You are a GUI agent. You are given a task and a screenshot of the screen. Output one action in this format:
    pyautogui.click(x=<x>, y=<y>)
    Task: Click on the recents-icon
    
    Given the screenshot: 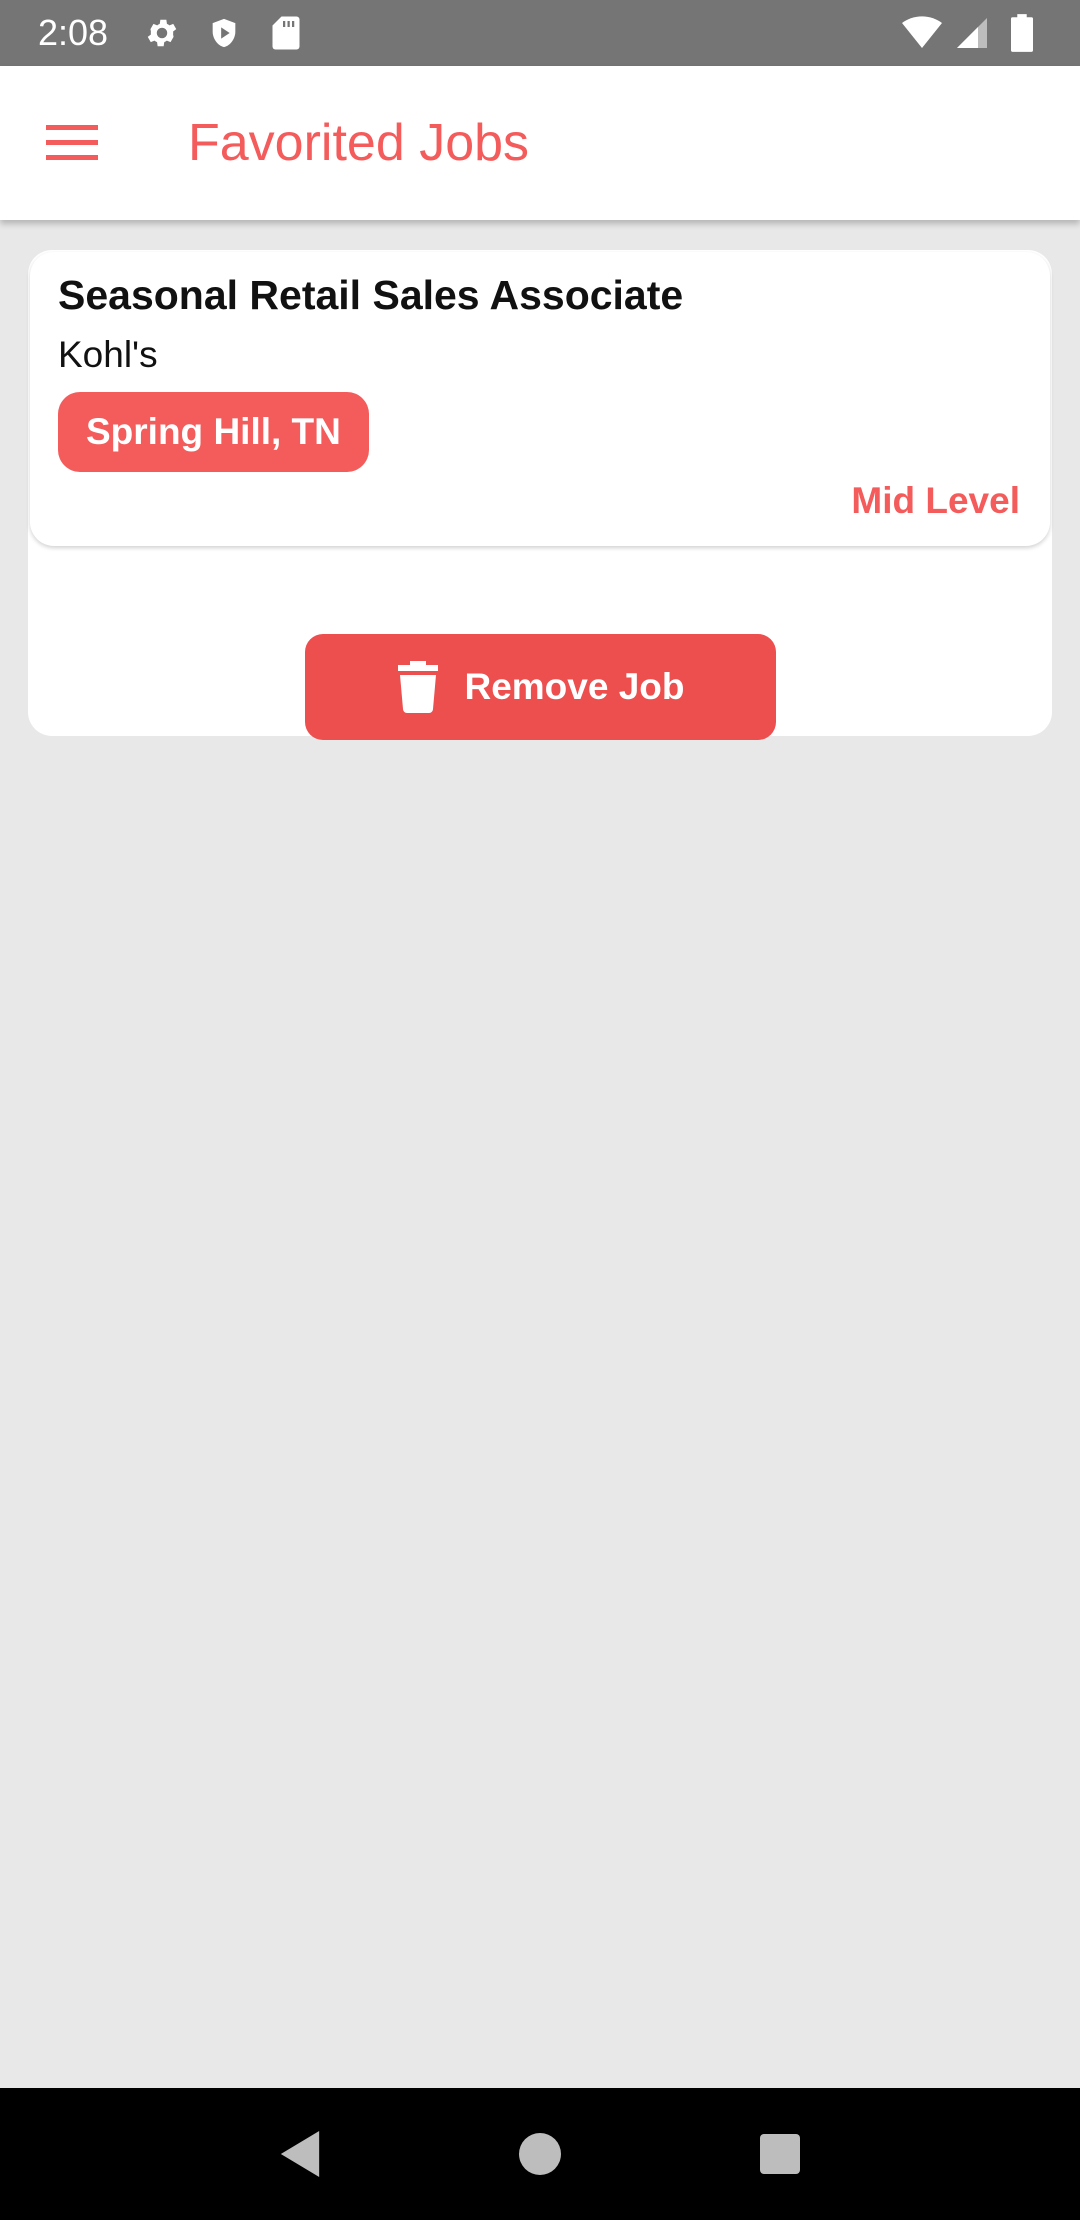 What is the action you would take?
    pyautogui.click(x=780, y=2154)
    